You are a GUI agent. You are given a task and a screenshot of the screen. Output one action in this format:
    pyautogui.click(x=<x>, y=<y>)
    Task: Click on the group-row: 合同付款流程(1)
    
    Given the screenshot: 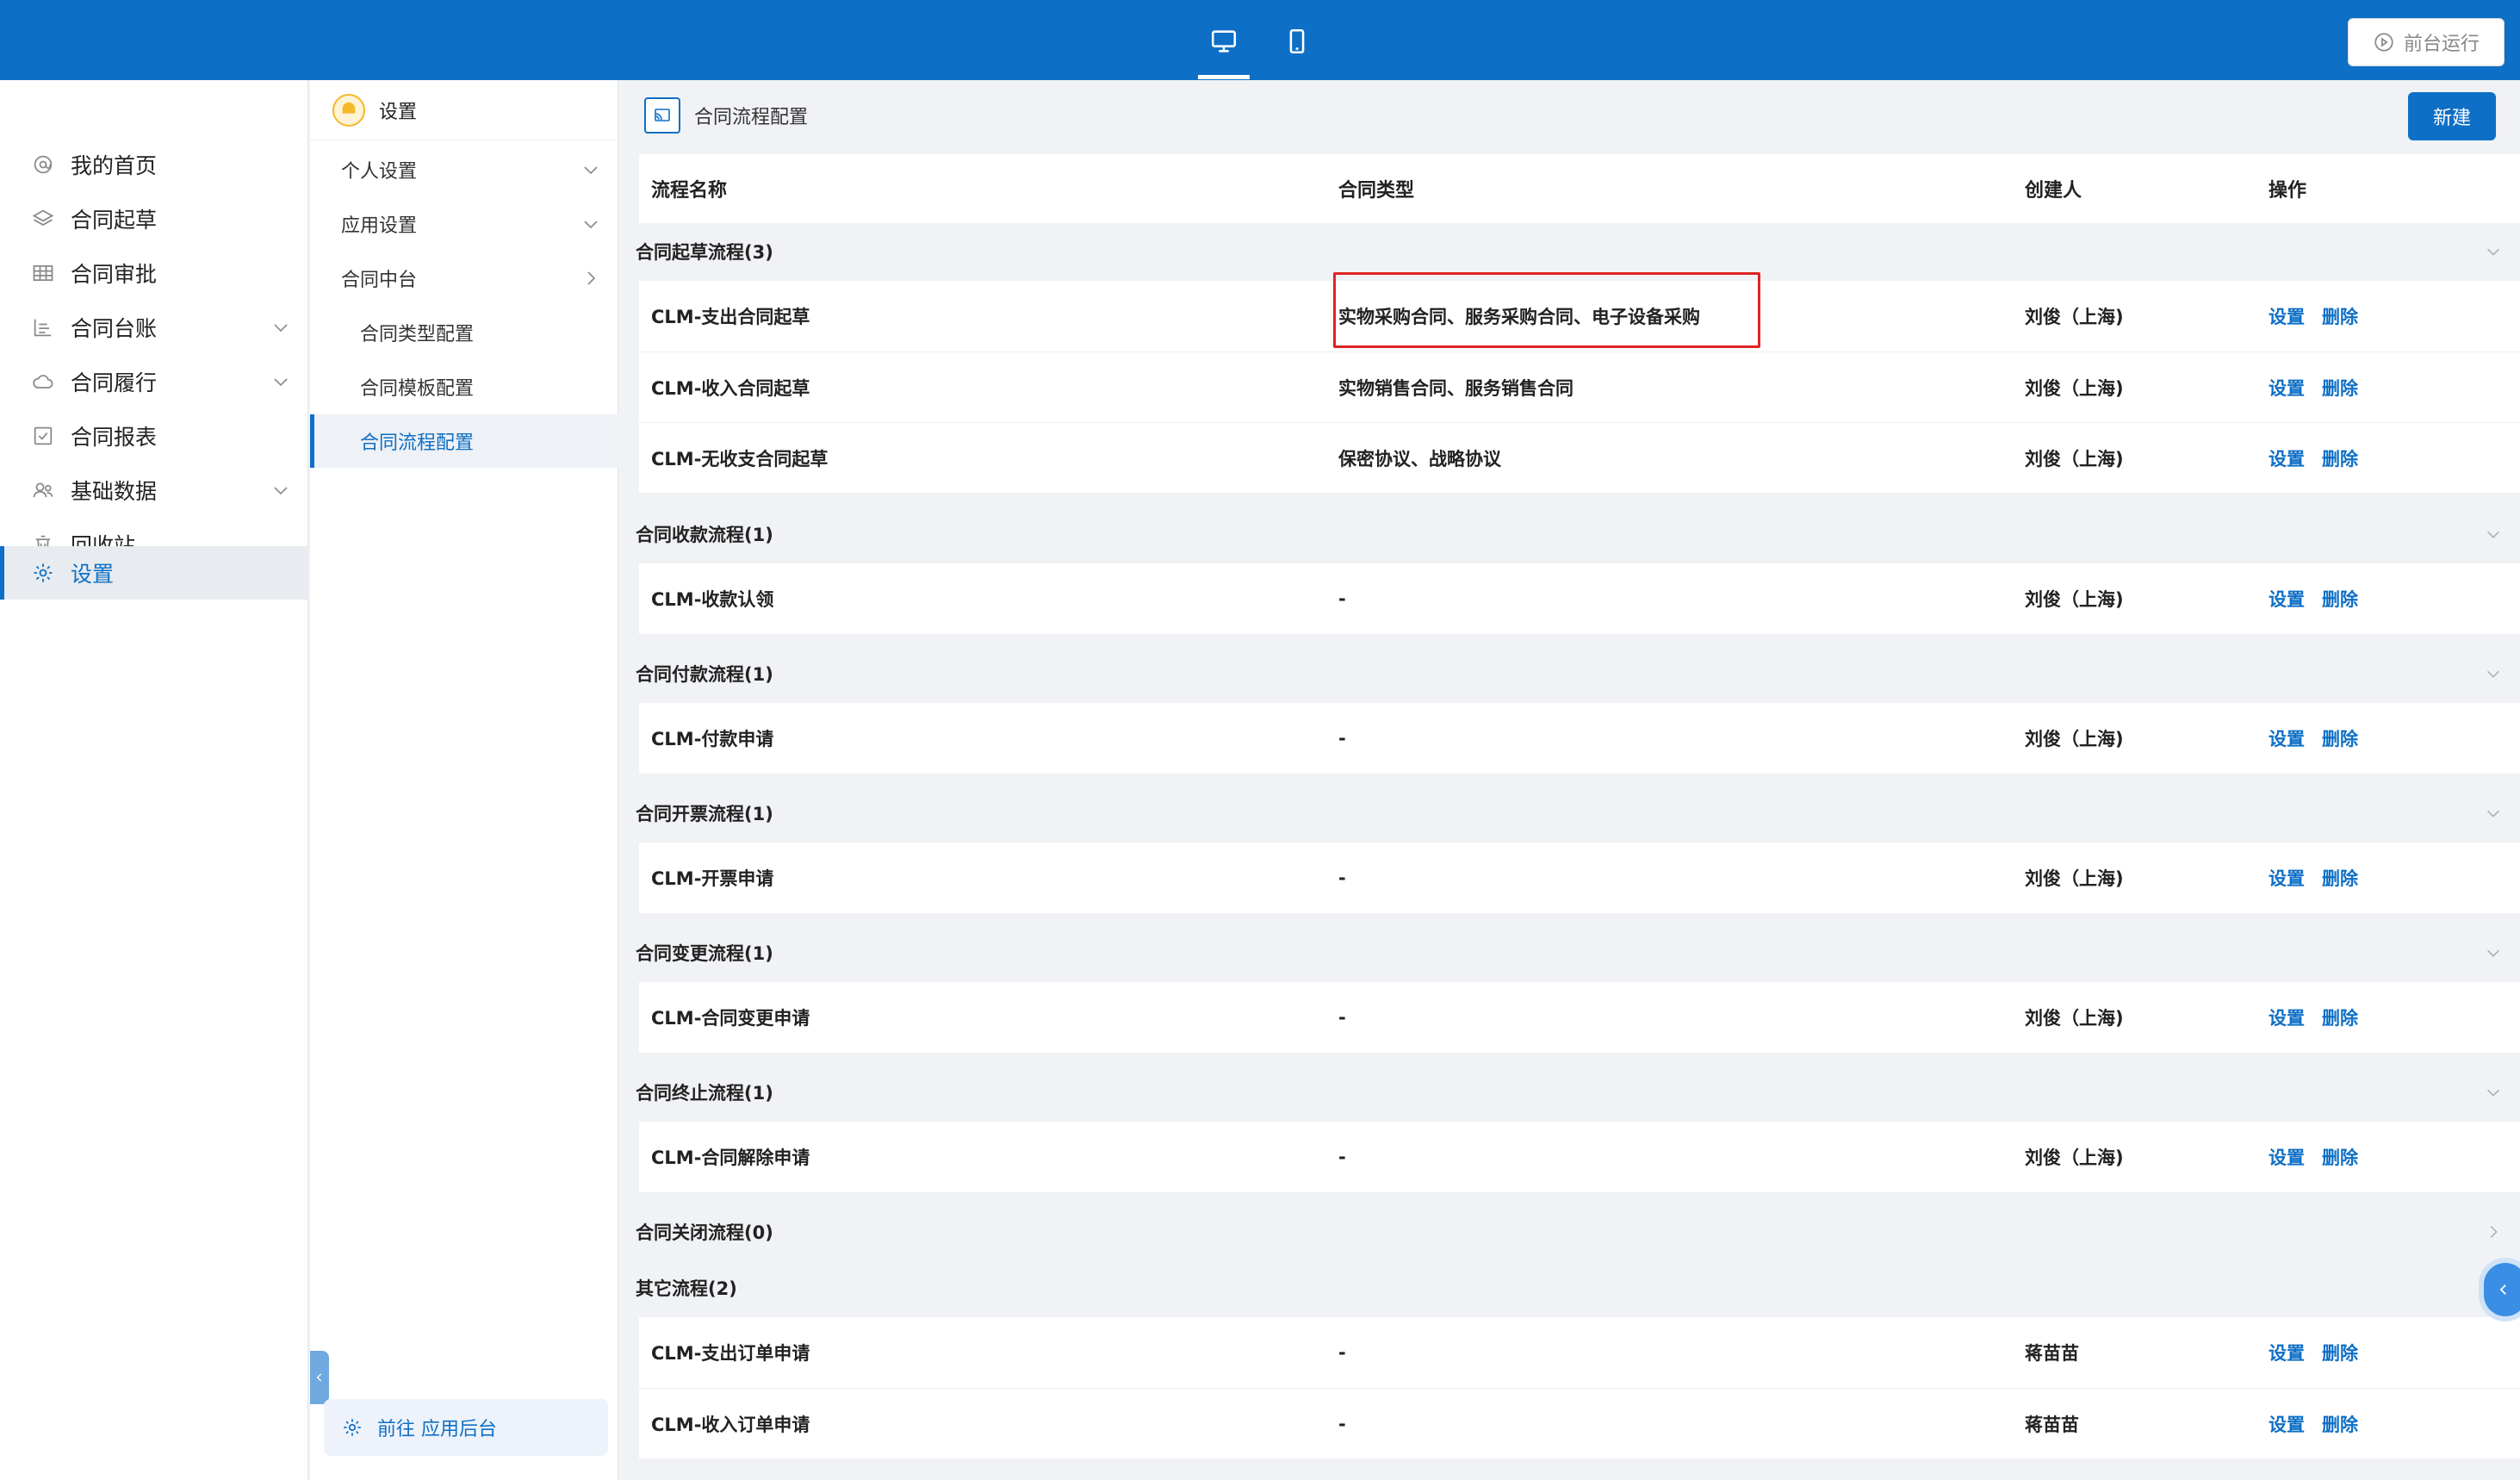 What is the action you would take?
    pyautogui.click(x=1578, y=673)
    